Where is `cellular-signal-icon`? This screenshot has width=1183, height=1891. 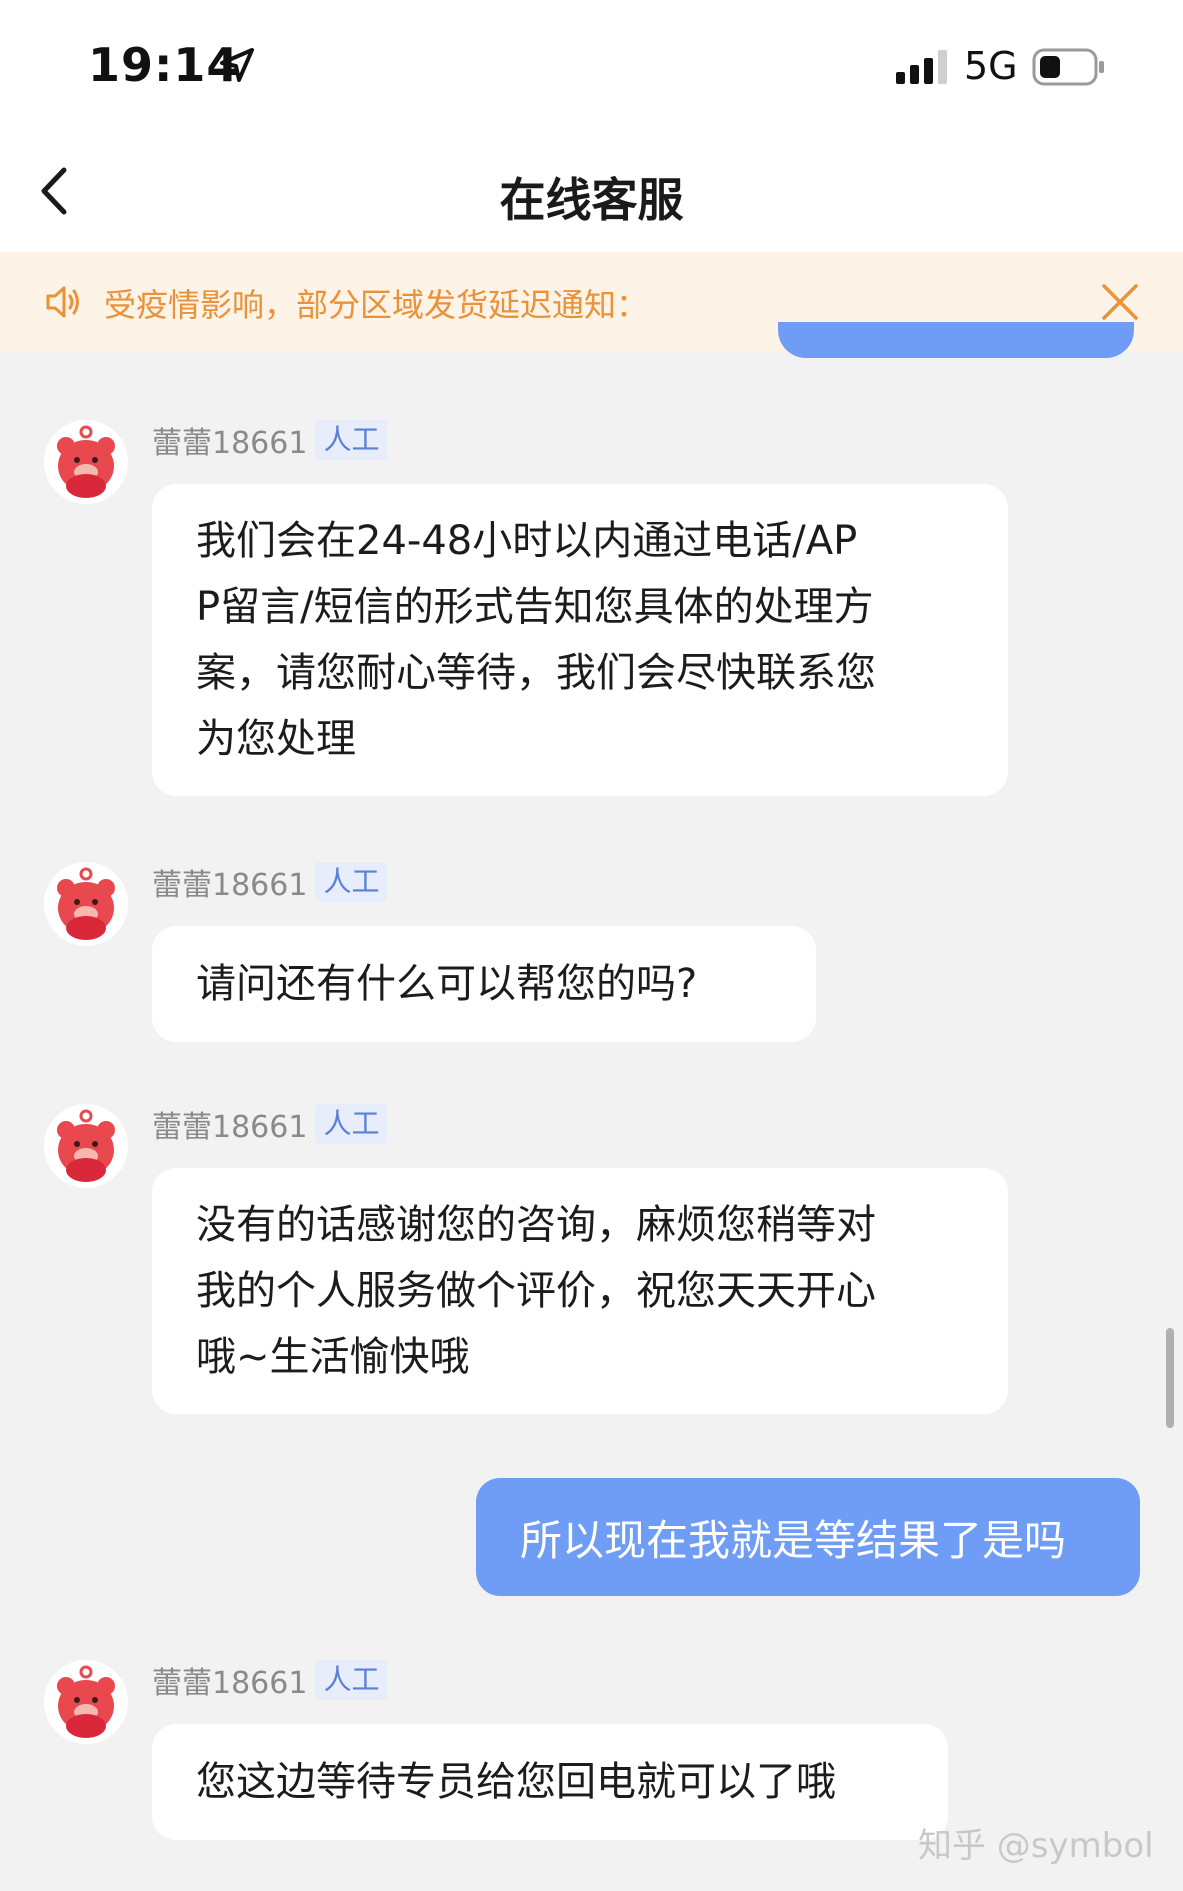 cellular-signal-icon is located at coordinates (921, 67).